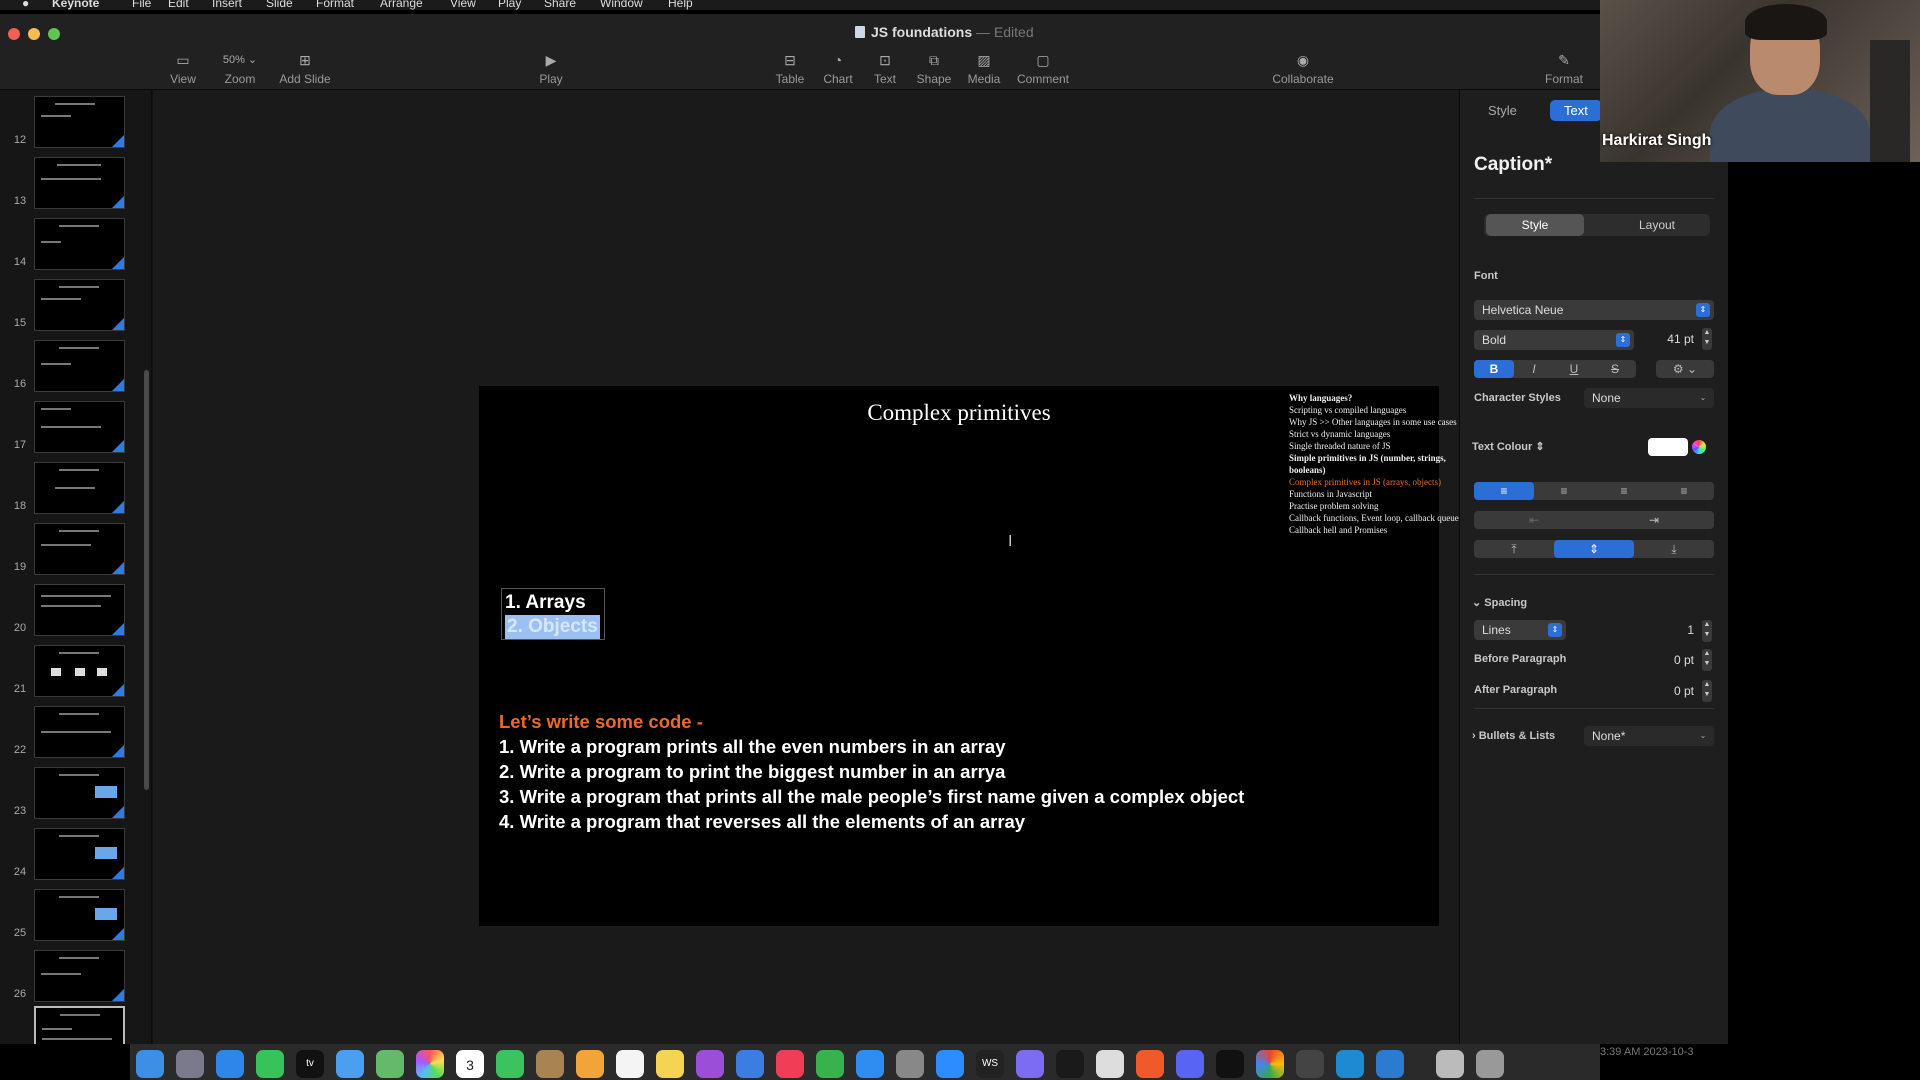  What do you see at coordinates (1513, 736) in the screenshot?
I see `bullets-lists-section: › Bullets & Lists` at bounding box center [1513, 736].